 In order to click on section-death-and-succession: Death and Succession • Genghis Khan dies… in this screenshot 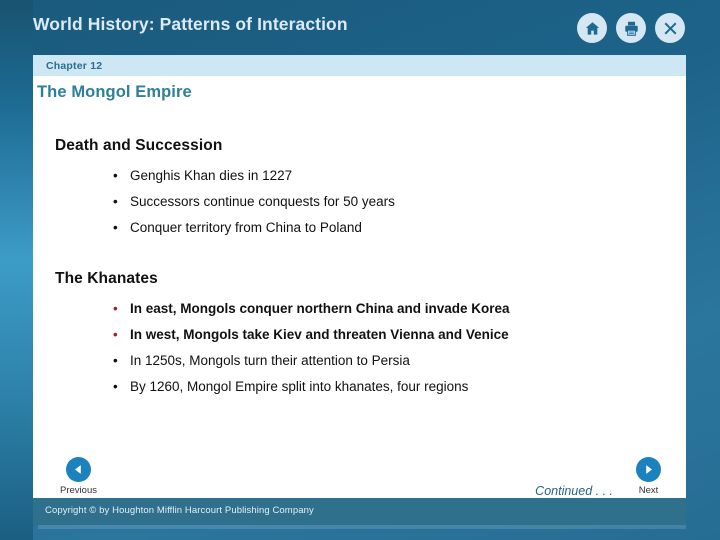, I will do `click(225, 189)`.